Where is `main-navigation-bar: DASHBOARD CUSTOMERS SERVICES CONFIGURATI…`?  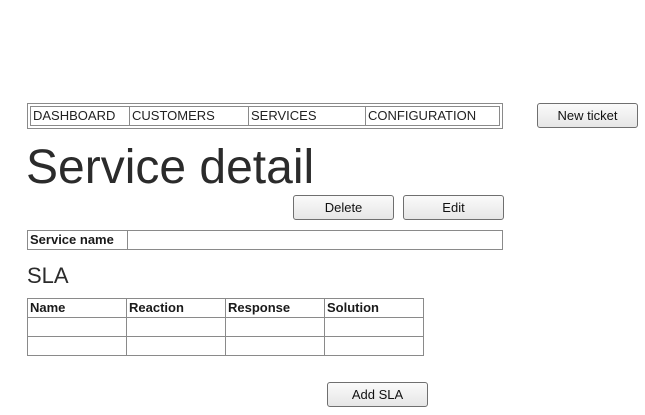 main-navigation-bar: DASHBOARD CUSTOMERS SERVICES CONFIGURATI… is located at coordinates (265, 116).